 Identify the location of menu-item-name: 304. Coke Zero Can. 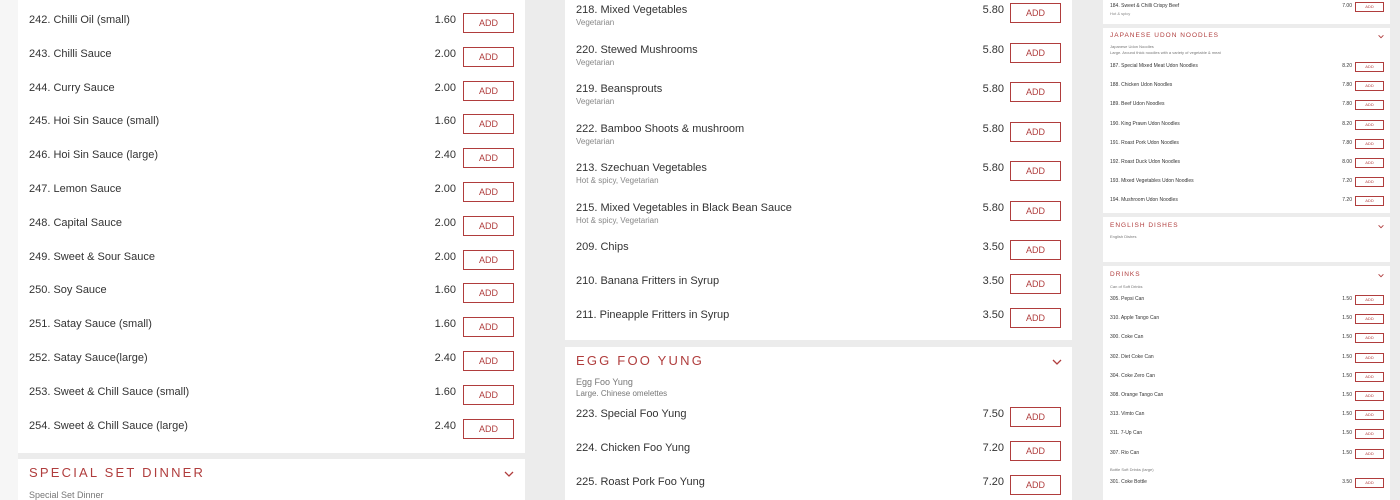
(1133, 375).